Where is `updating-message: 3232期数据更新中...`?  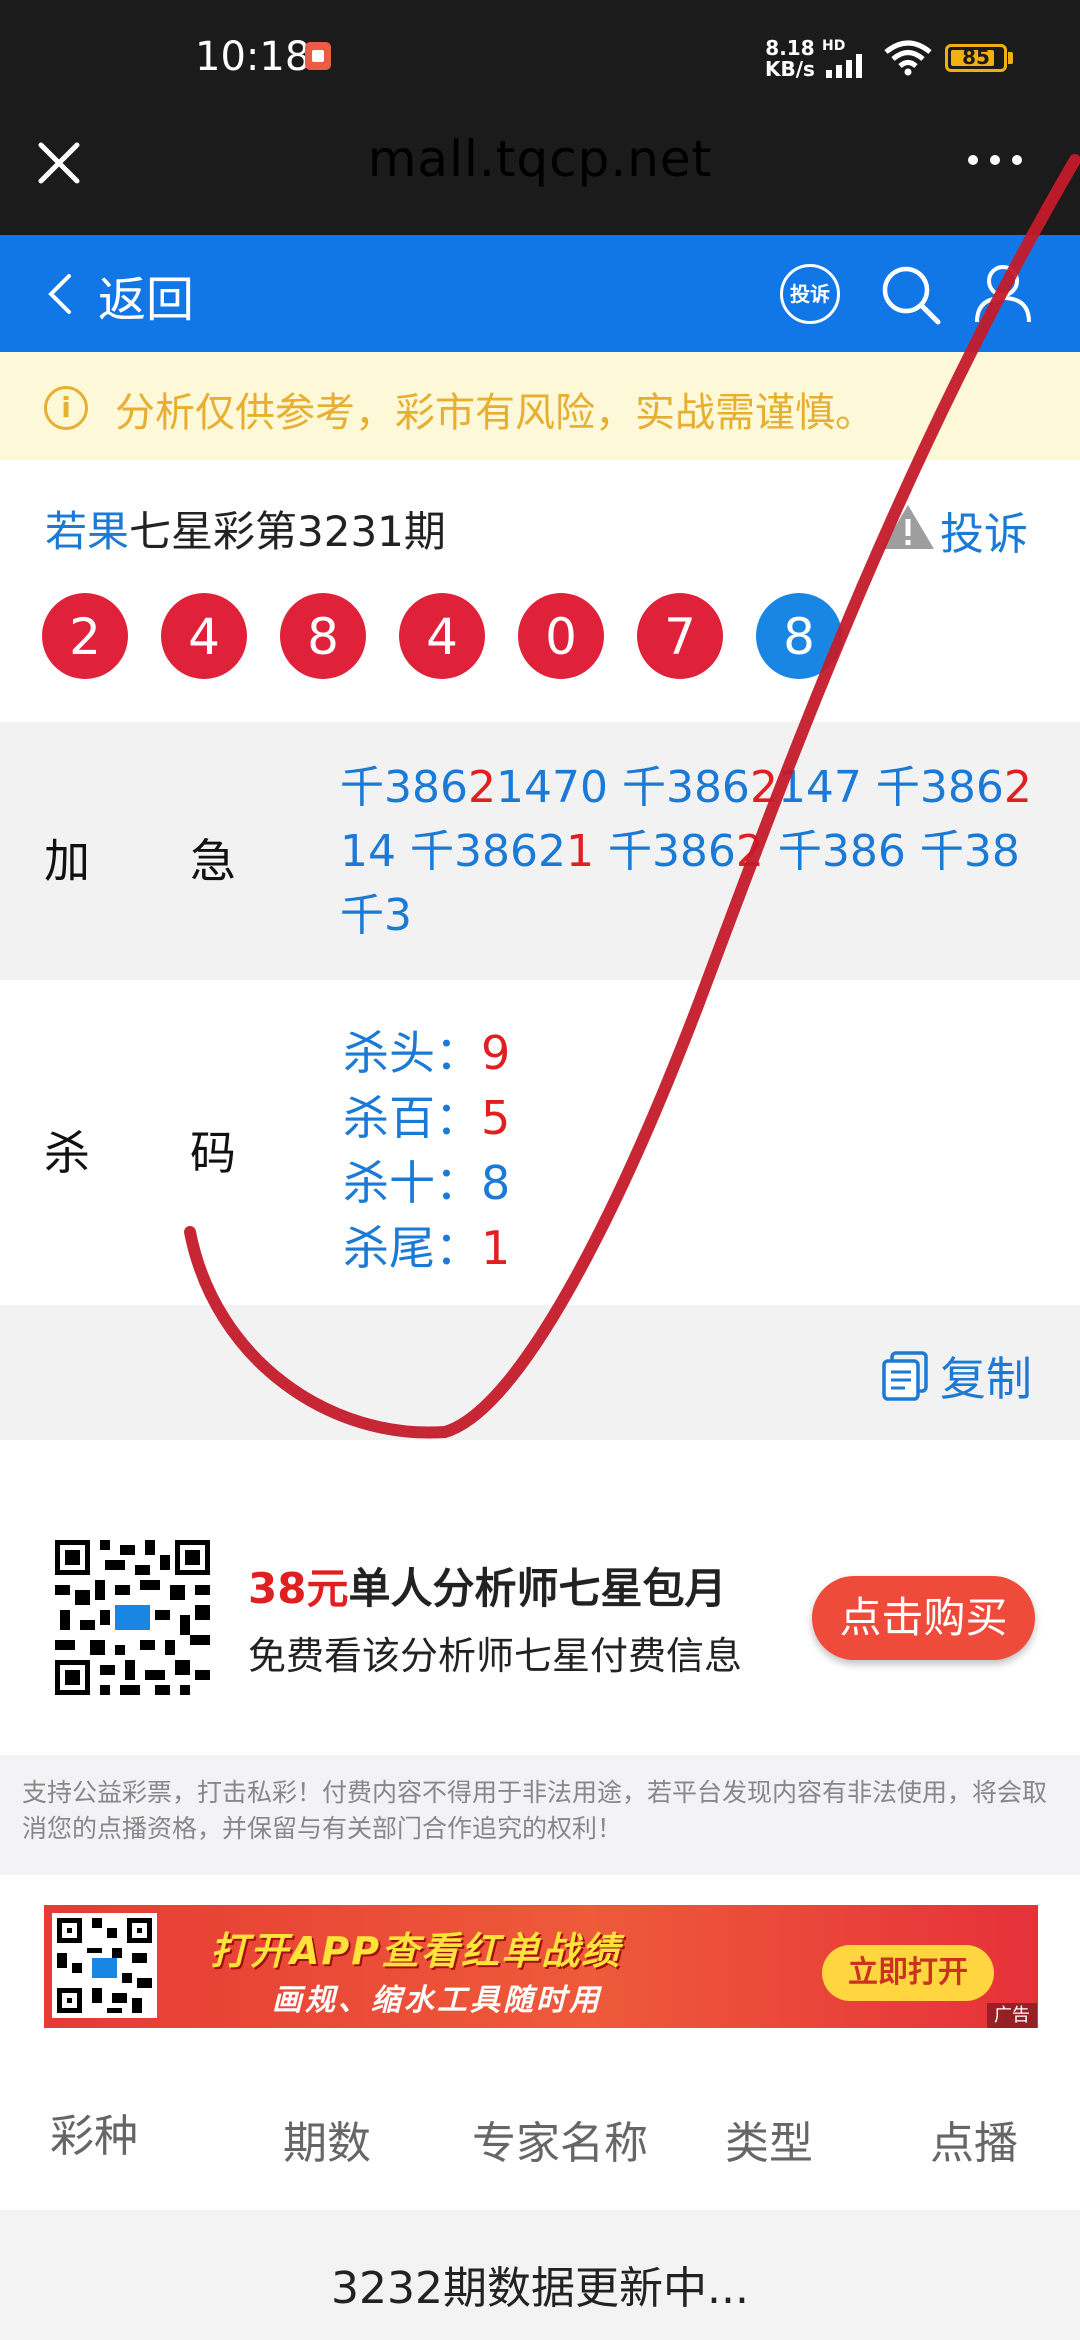
updating-message: 3232期数据更新中... is located at coordinates (540, 2288).